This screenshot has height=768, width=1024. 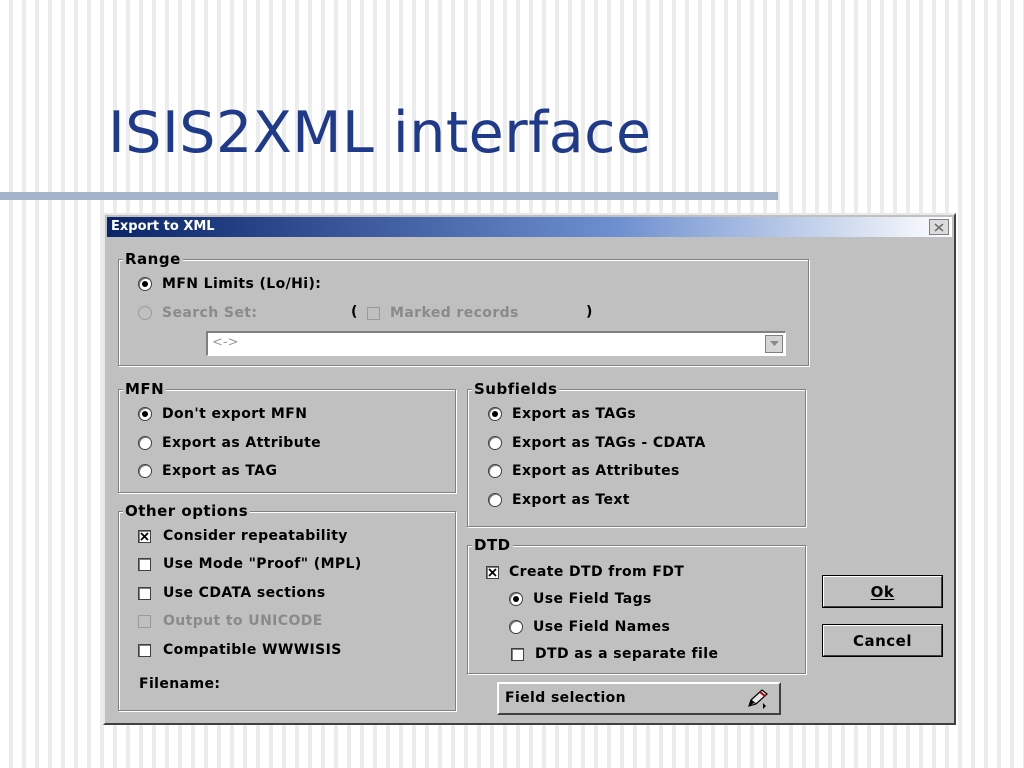 I want to click on field-selection-label: Field selection, so click(x=566, y=698).